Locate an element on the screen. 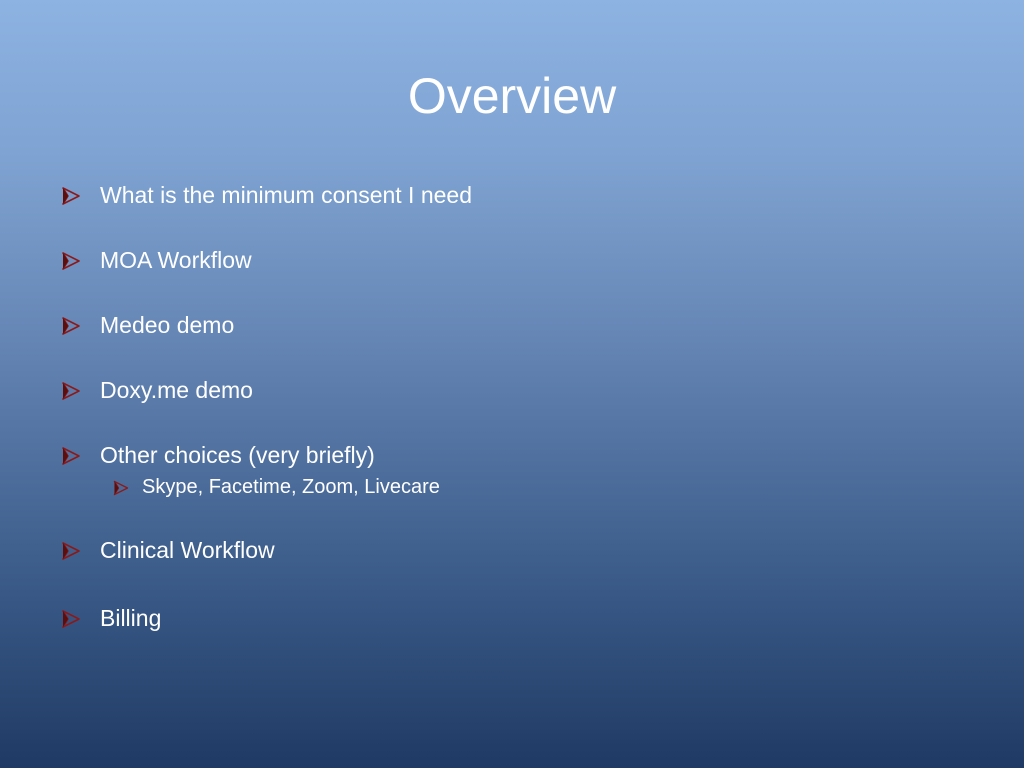 This screenshot has height=768, width=1024. list-item: Clinical Workflow is located at coordinates (167, 550).